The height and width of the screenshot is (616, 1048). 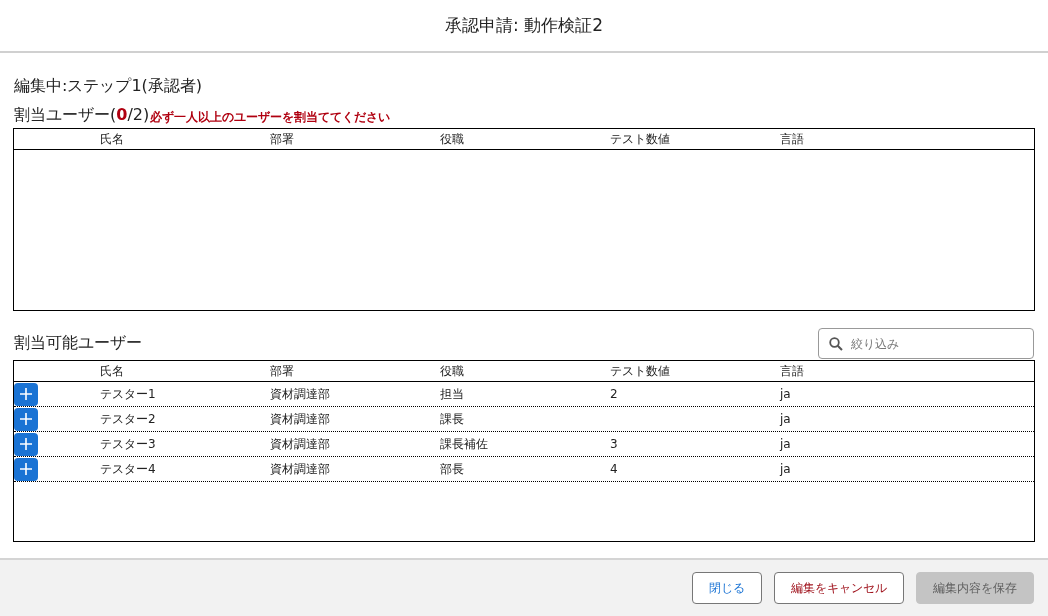 What do you see at coordinates (614, 444) in the screenshot?
I see `table-cell-text: 3` at bounding box center [614, 444].